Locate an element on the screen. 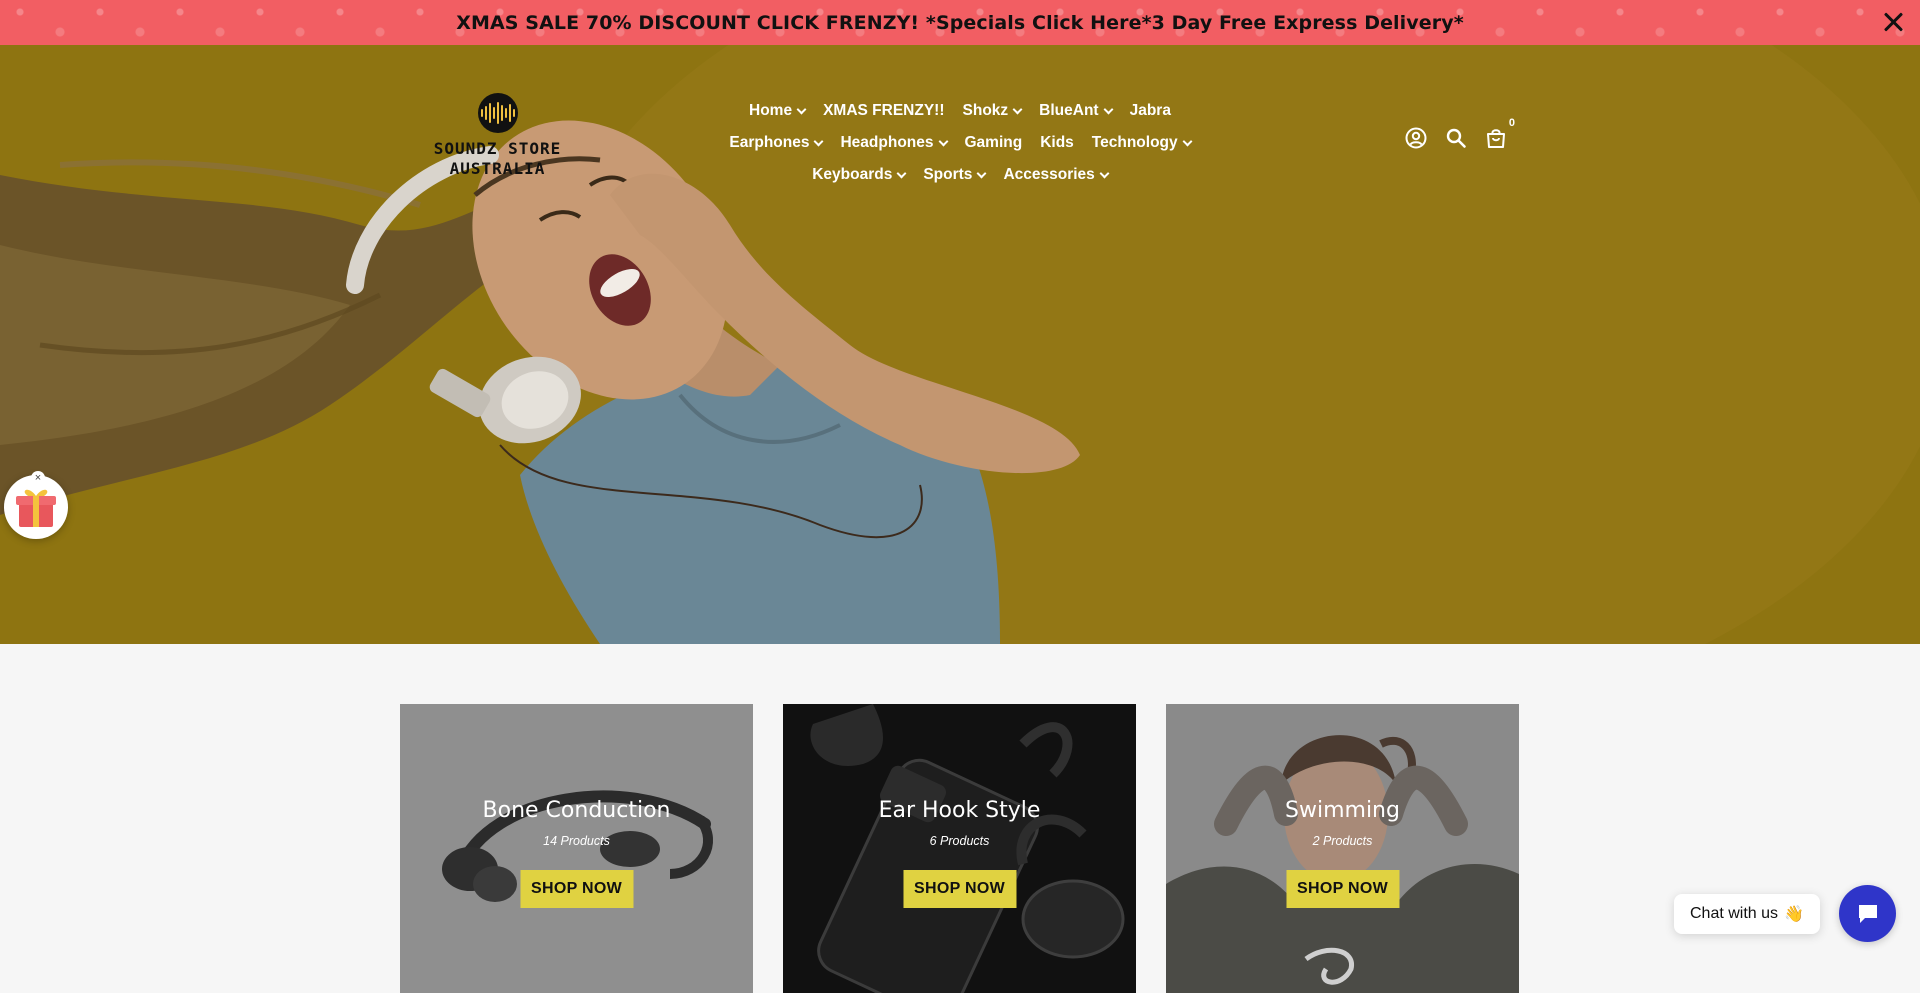 This screenshot has height=993, width=1920. chat-with-us-bubble: Chat with us 👋 is located at coordinates (1747, 914).